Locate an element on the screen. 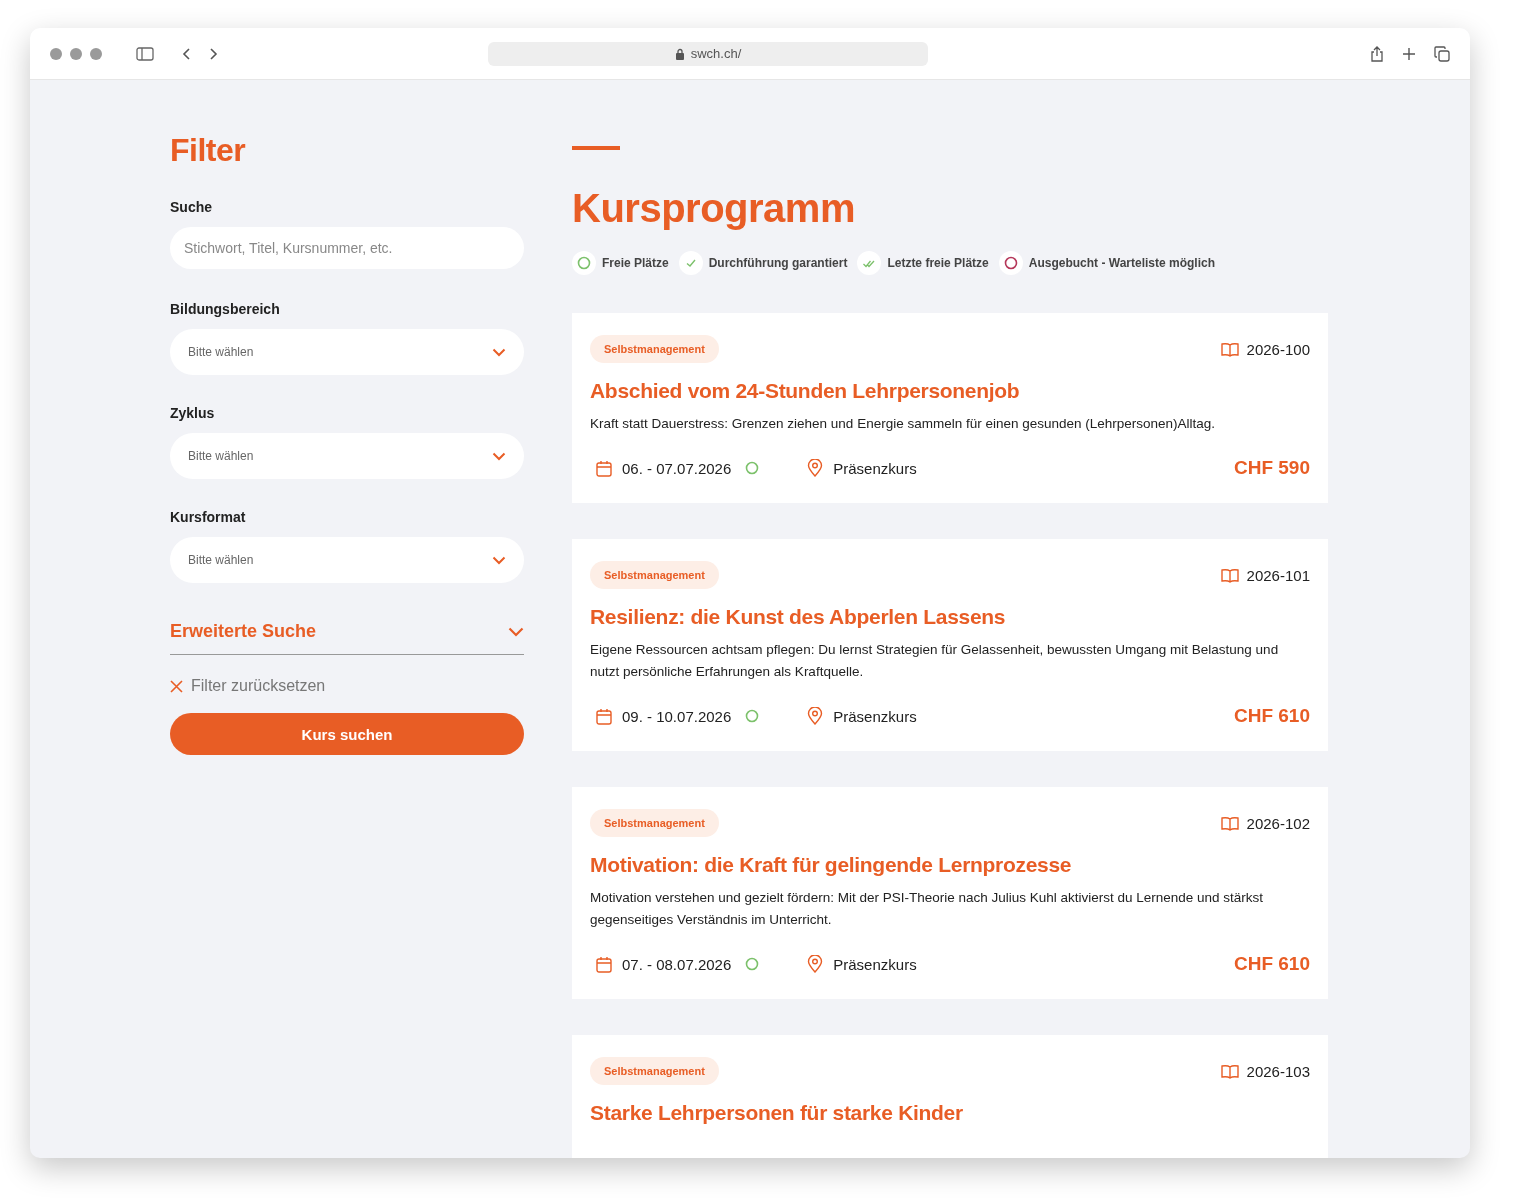 Image resolution: width=1520 pixels, height=1204 pixels. course-title: Resilienz: die Kunst des Abperlen Lassens is located at coordinates (950, 617).